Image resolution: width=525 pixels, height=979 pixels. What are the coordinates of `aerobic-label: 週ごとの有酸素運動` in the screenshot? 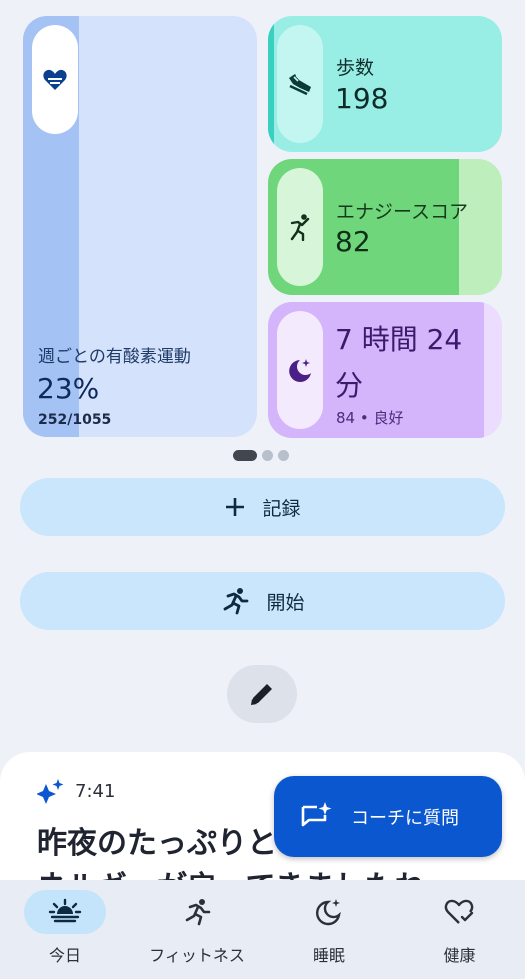 It's located at (114, 357).